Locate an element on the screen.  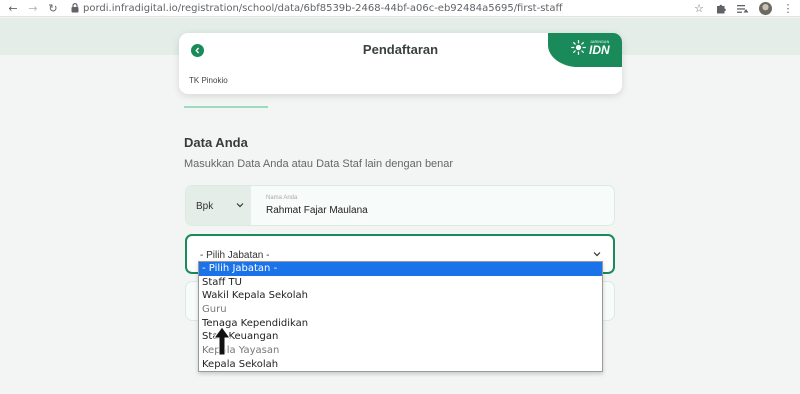
brand-logo: JARINGAN IDN is located at coordinates (585, 50).